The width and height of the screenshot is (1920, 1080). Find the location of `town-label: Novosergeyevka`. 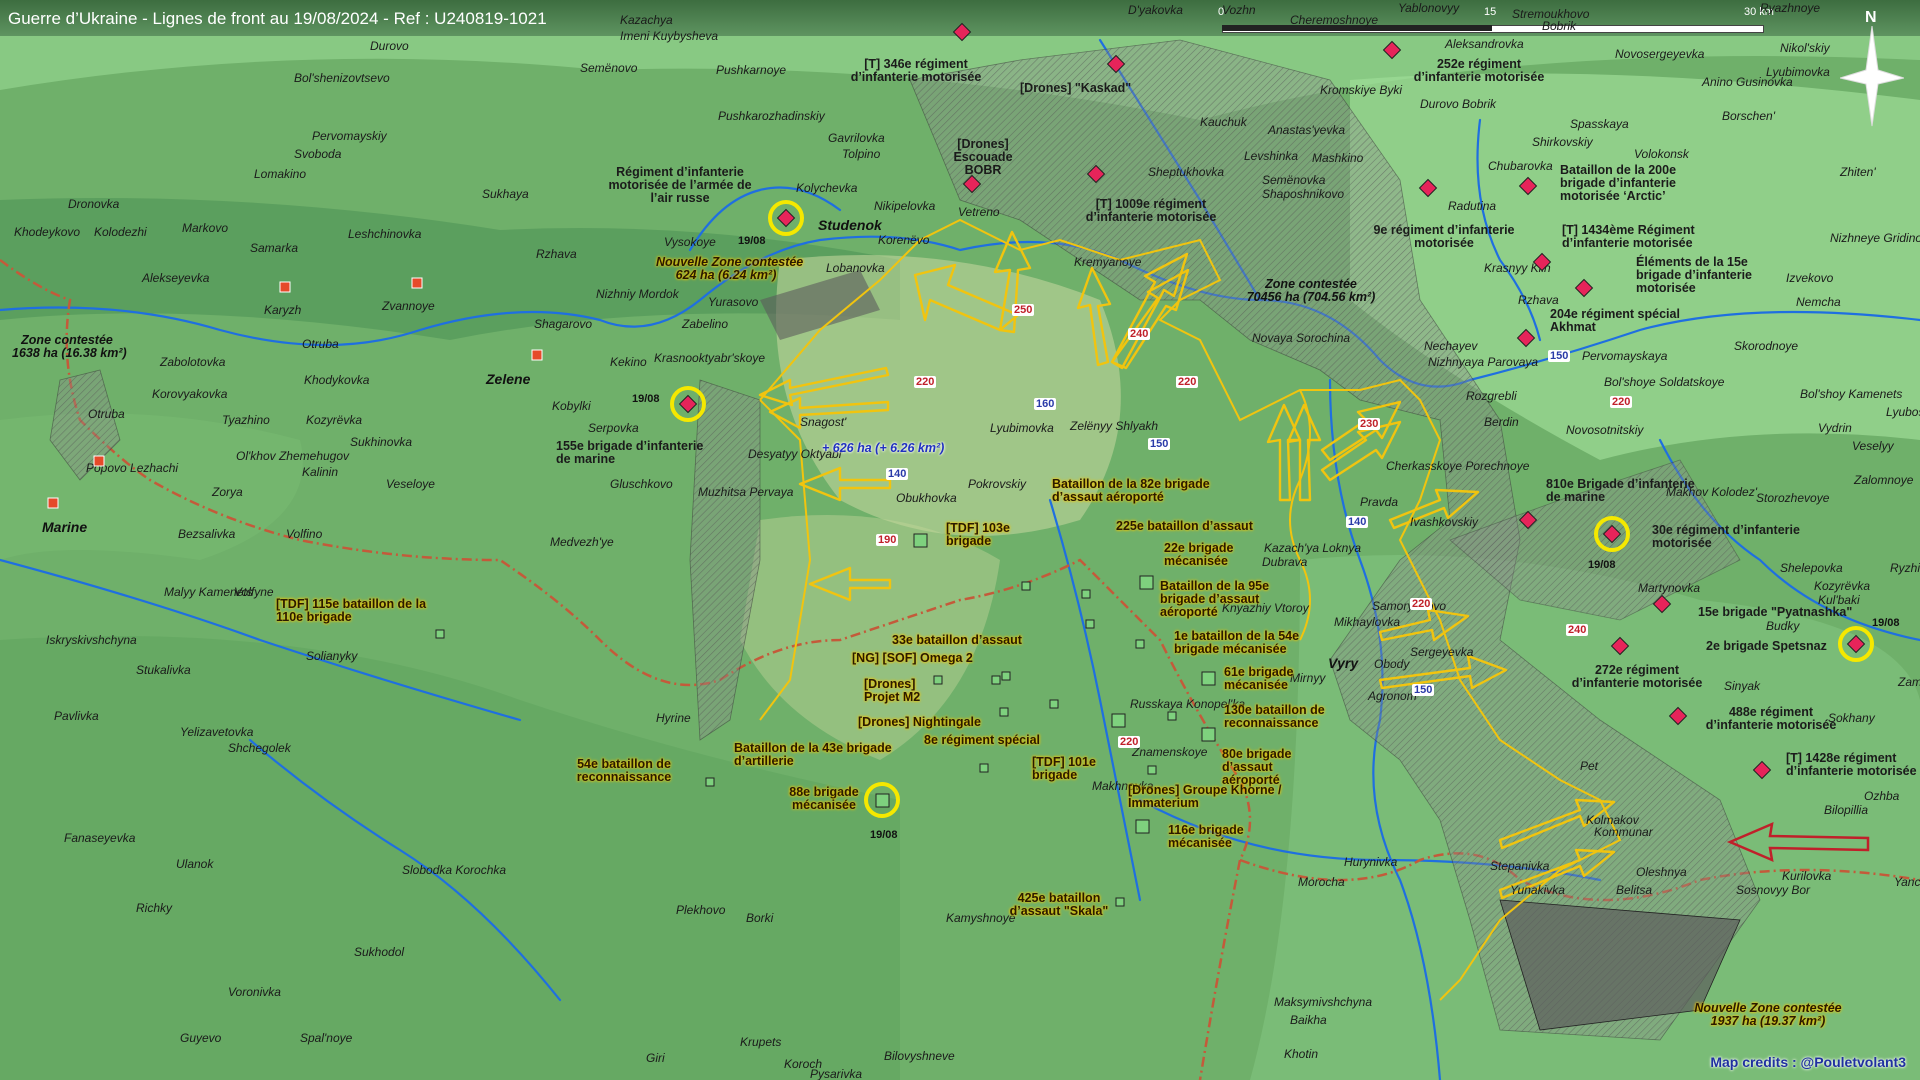

town-label: Novosergeyevka is located at coordinates (1660, 54).